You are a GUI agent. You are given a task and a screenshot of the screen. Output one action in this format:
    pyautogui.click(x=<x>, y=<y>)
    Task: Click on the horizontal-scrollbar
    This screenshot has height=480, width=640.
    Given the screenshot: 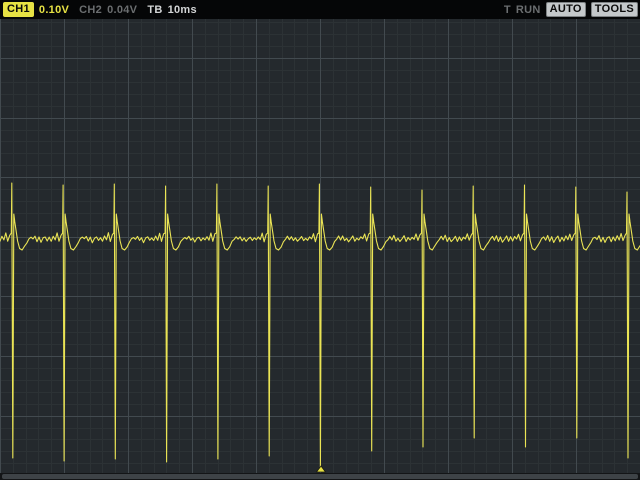 What is the action you would take?
    pyautogui.click(x=320, y=476)
    